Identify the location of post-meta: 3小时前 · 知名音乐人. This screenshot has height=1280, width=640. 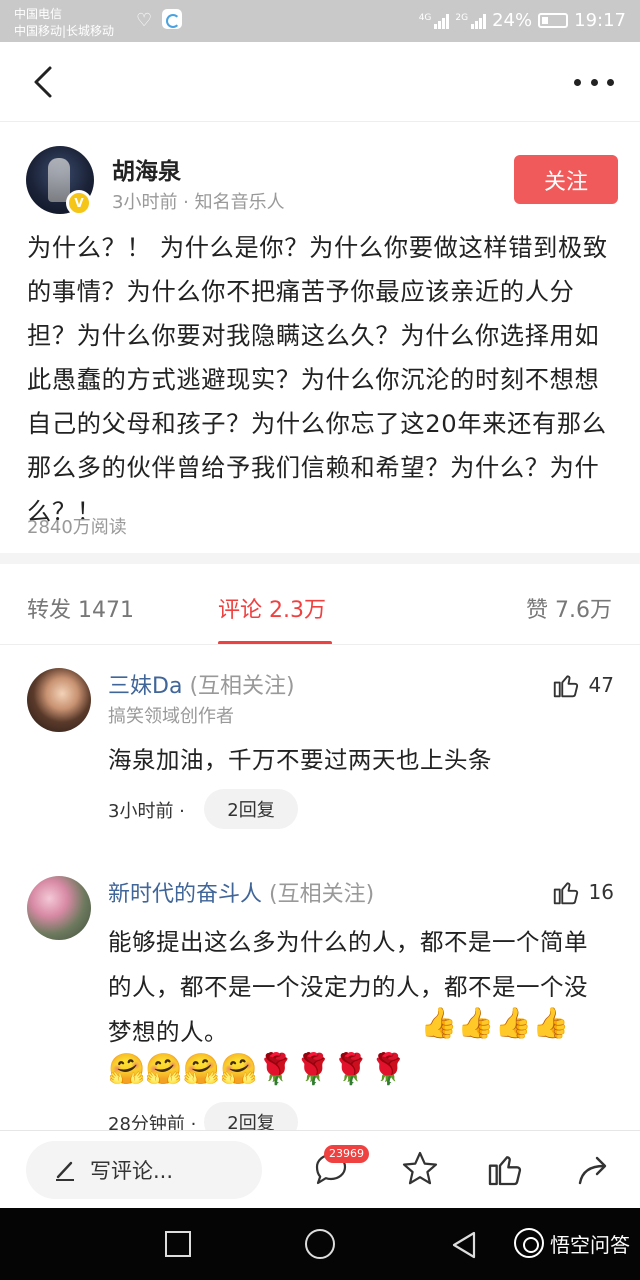
(198, 202).